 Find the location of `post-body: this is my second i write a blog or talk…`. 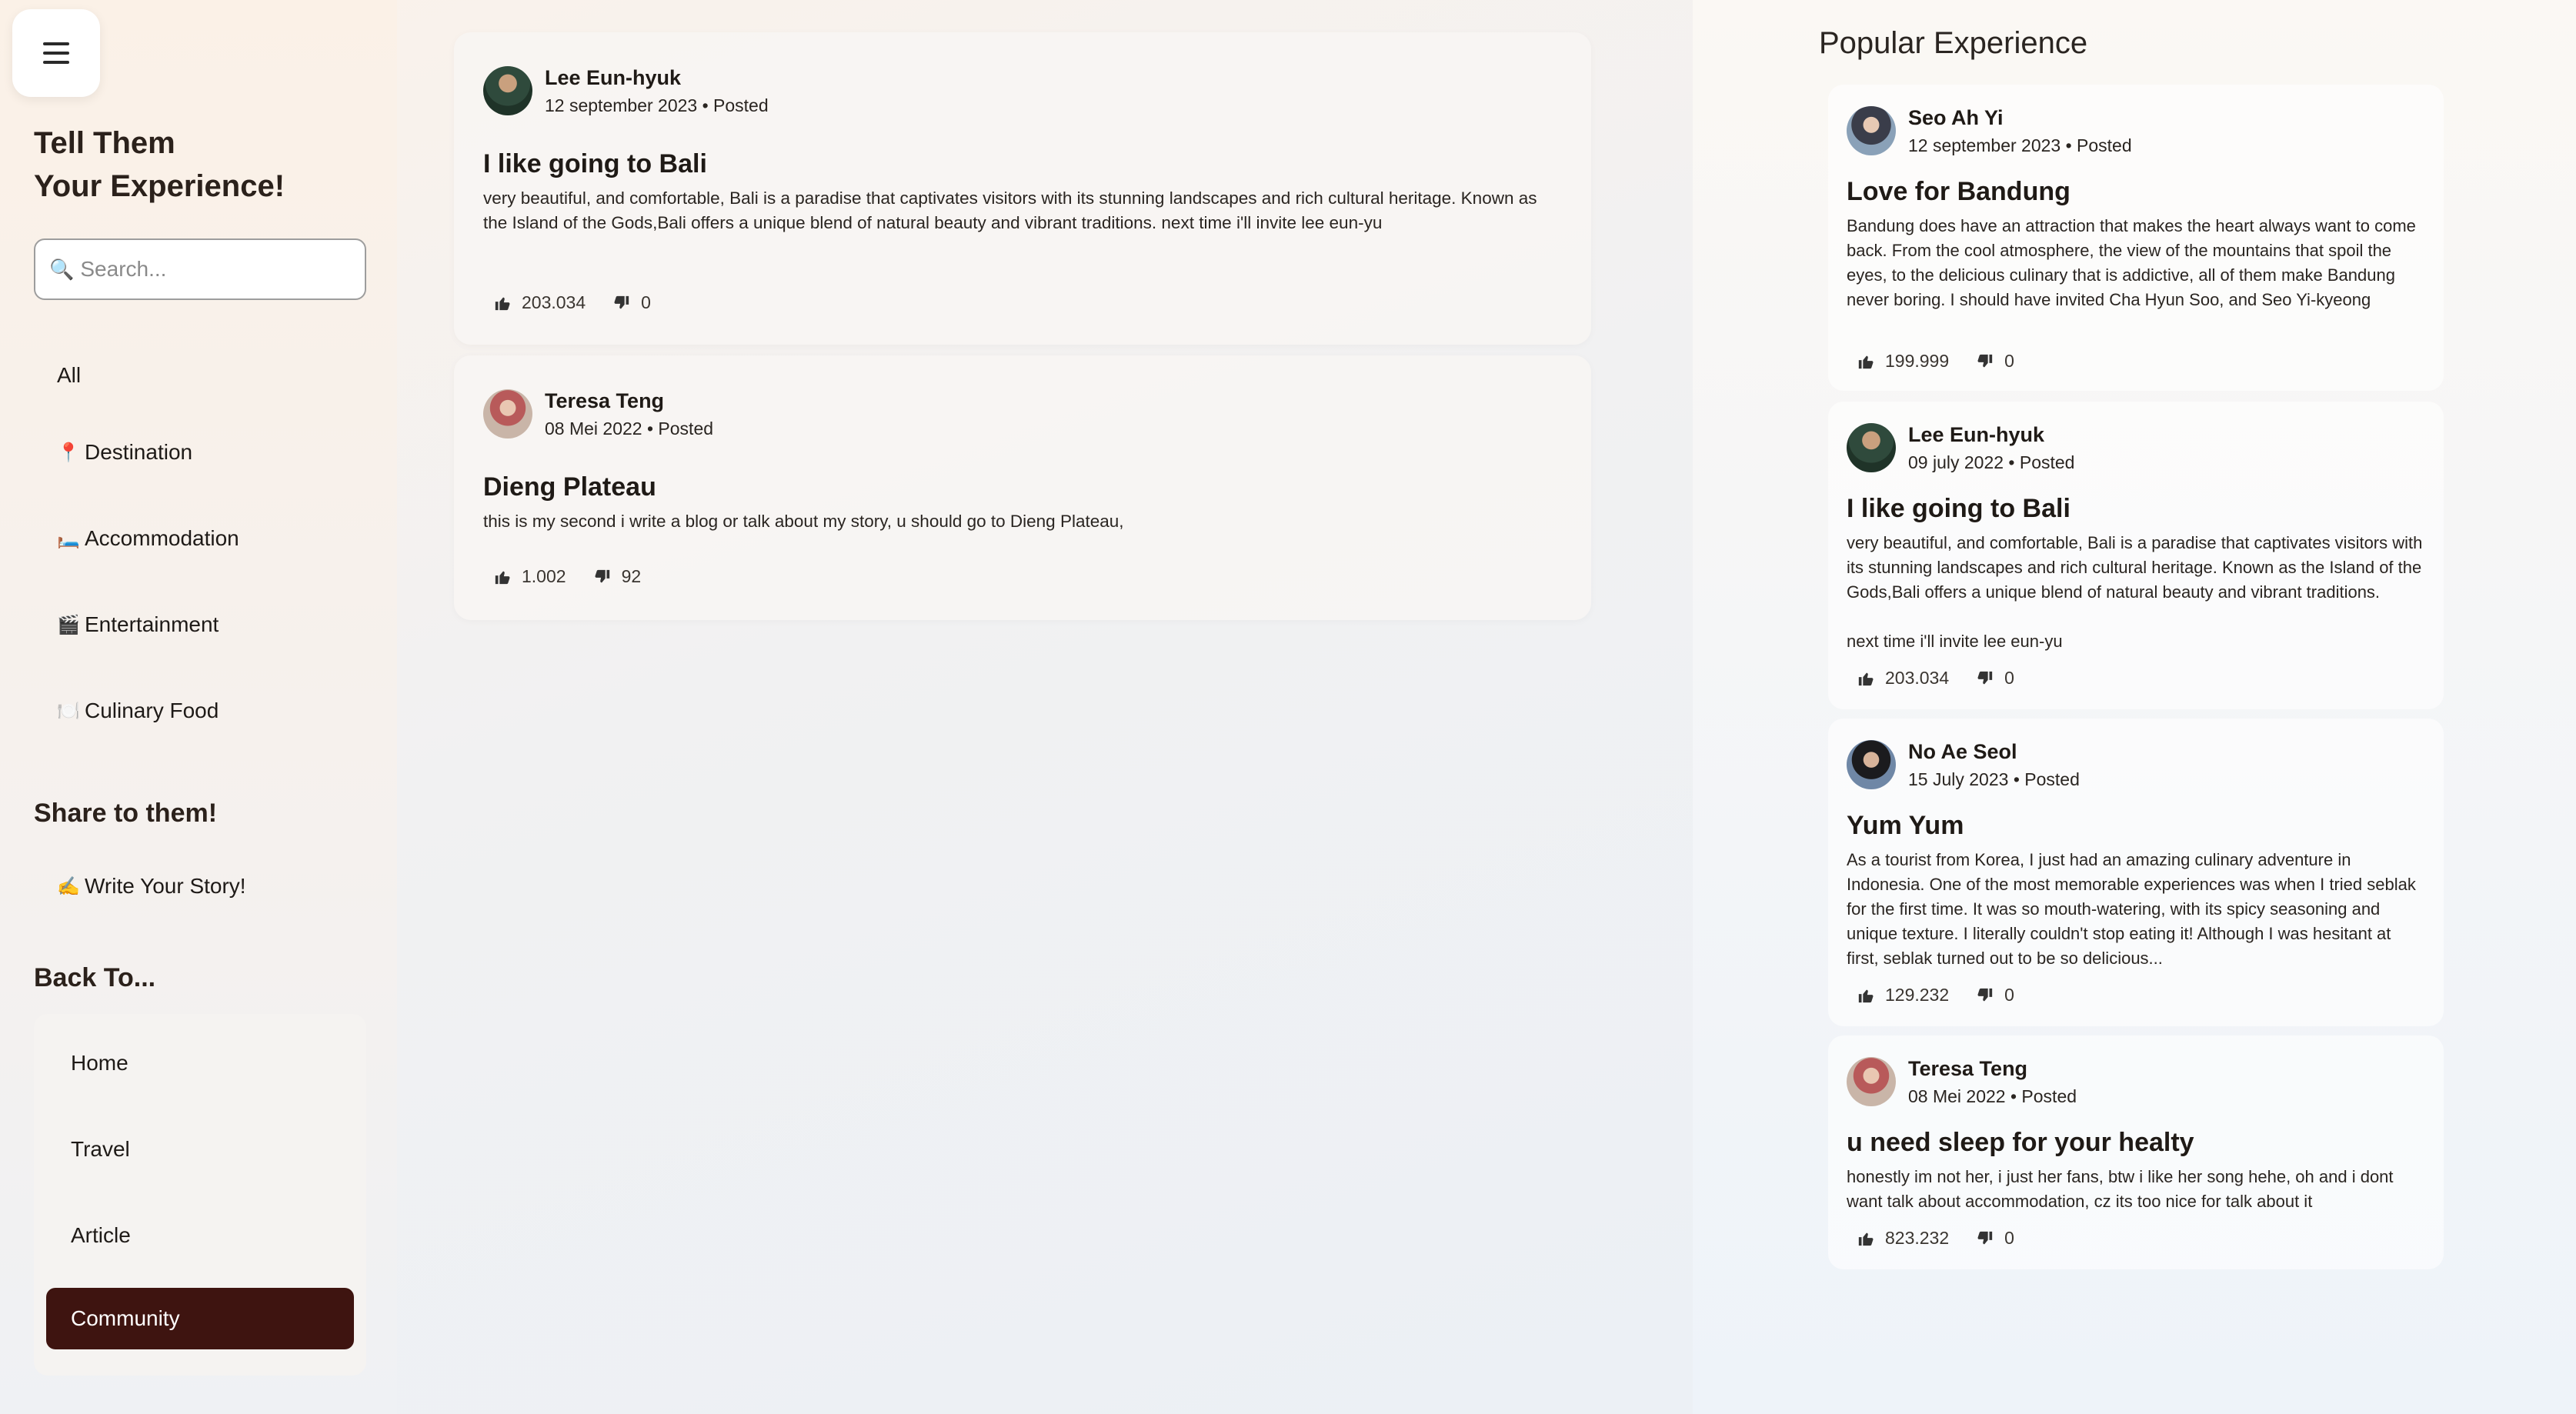

post-body: this is my second i write a blog or talk… is located at coordinates (803, 521).